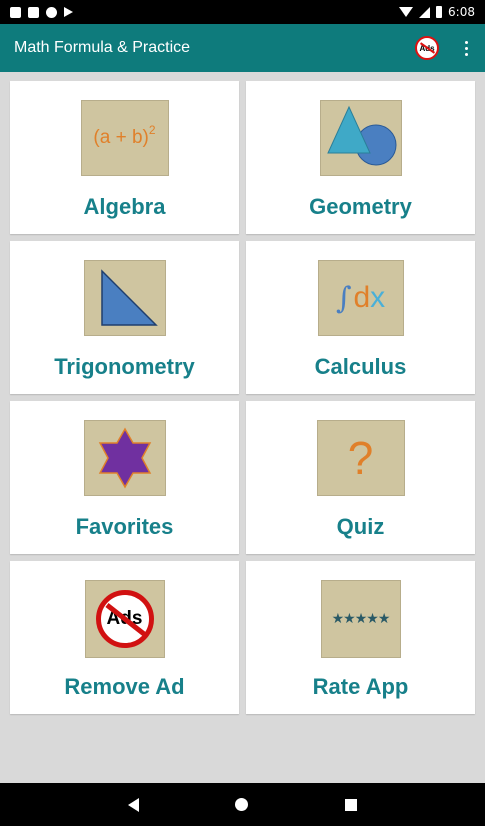 The width and height of the screenshot is (485, 826). Describe the element at coordinates (124, 298) in the screenshot. I see `trigonometry-icon` at that location.